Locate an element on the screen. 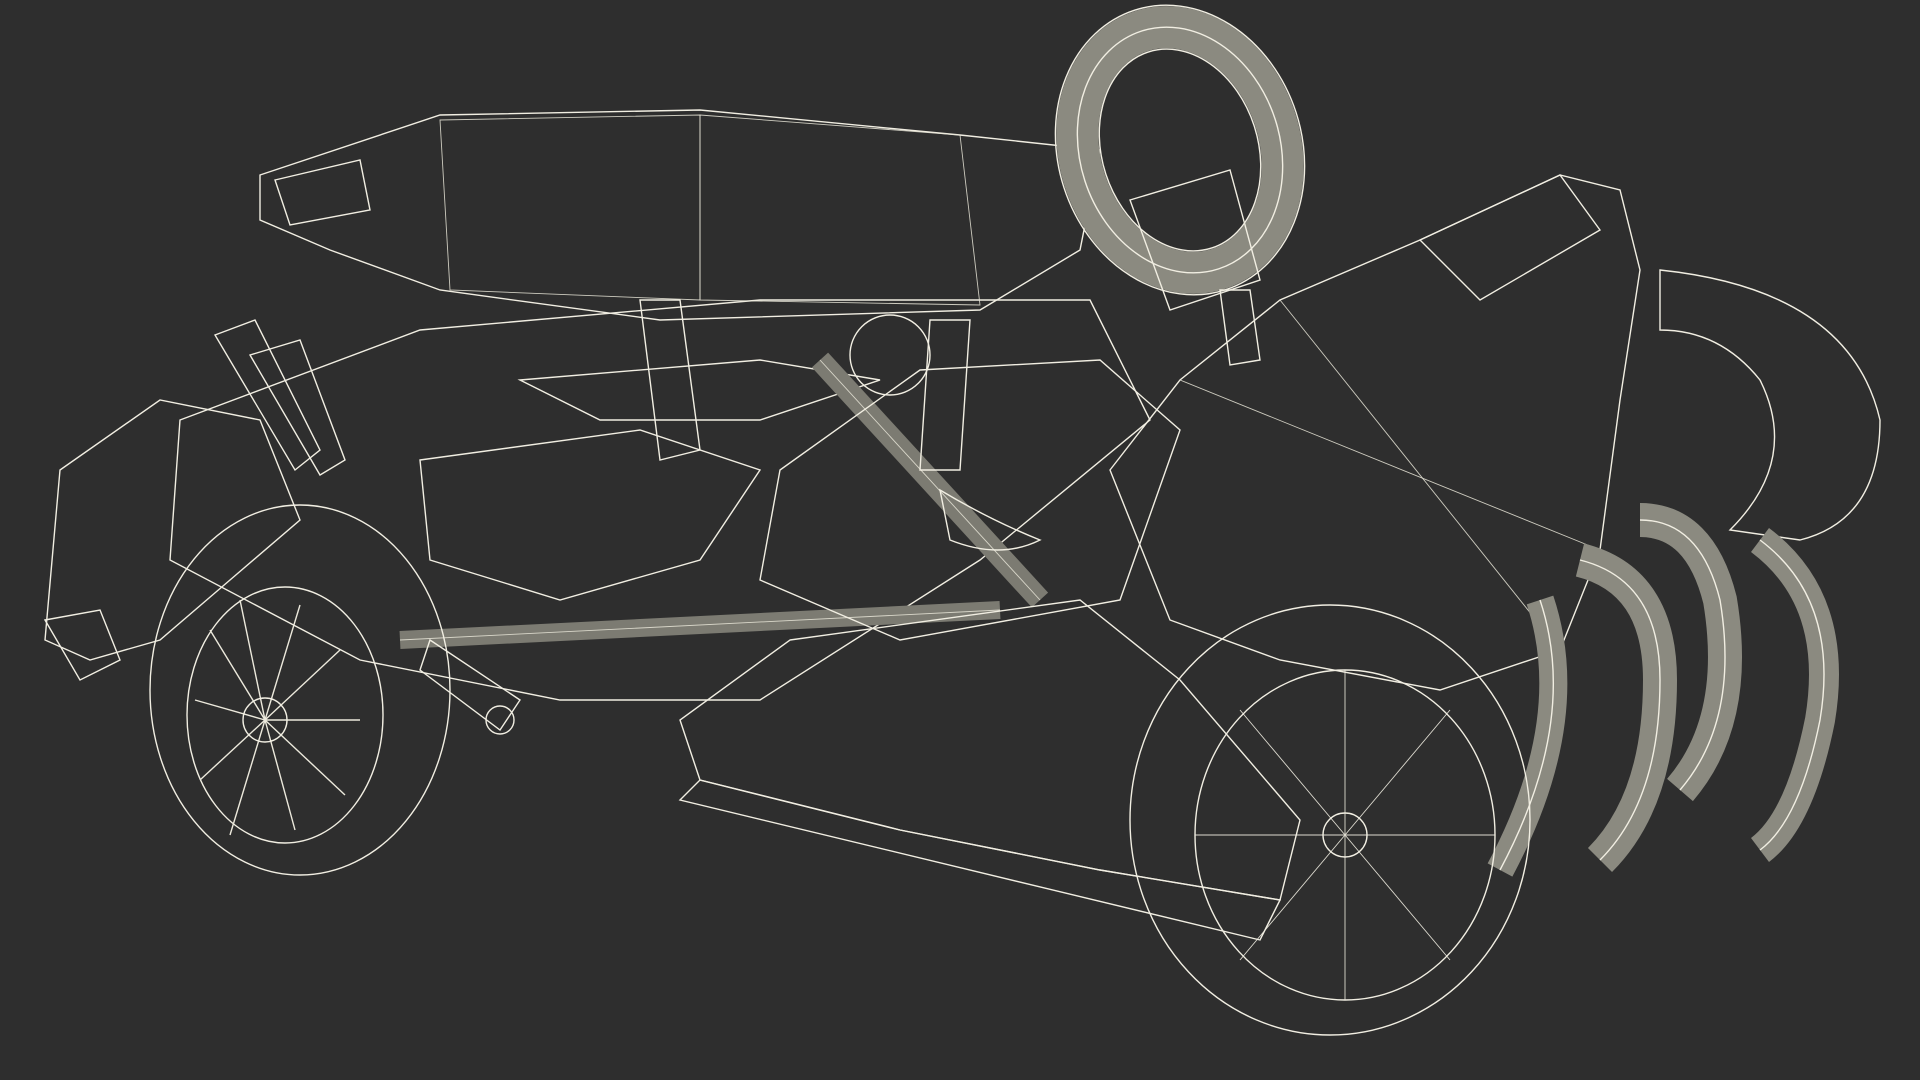 The image size is (1920, 1080). pedal-assembly is located at coordinates (279, 397).